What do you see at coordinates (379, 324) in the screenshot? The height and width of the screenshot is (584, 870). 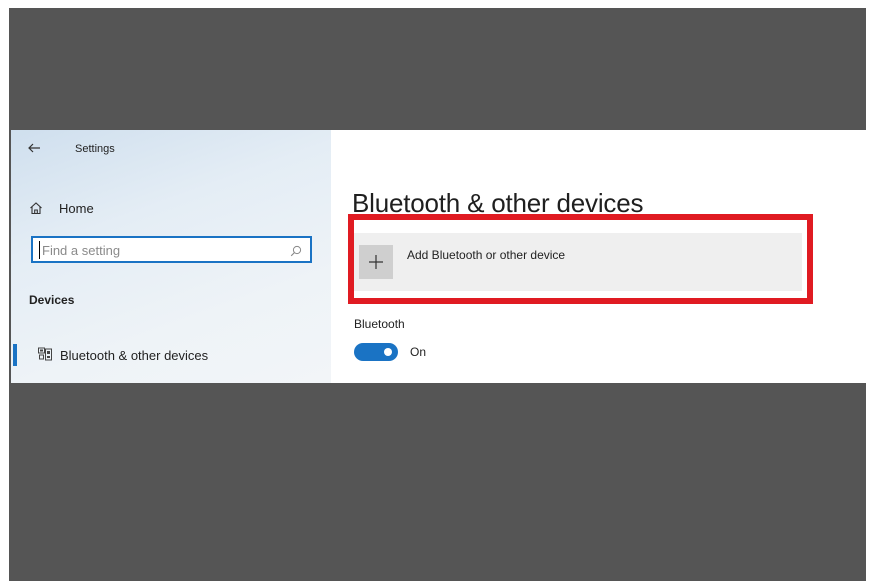 I see `bluetooth-label: Bluetooth` at bounding box center [379, 324].